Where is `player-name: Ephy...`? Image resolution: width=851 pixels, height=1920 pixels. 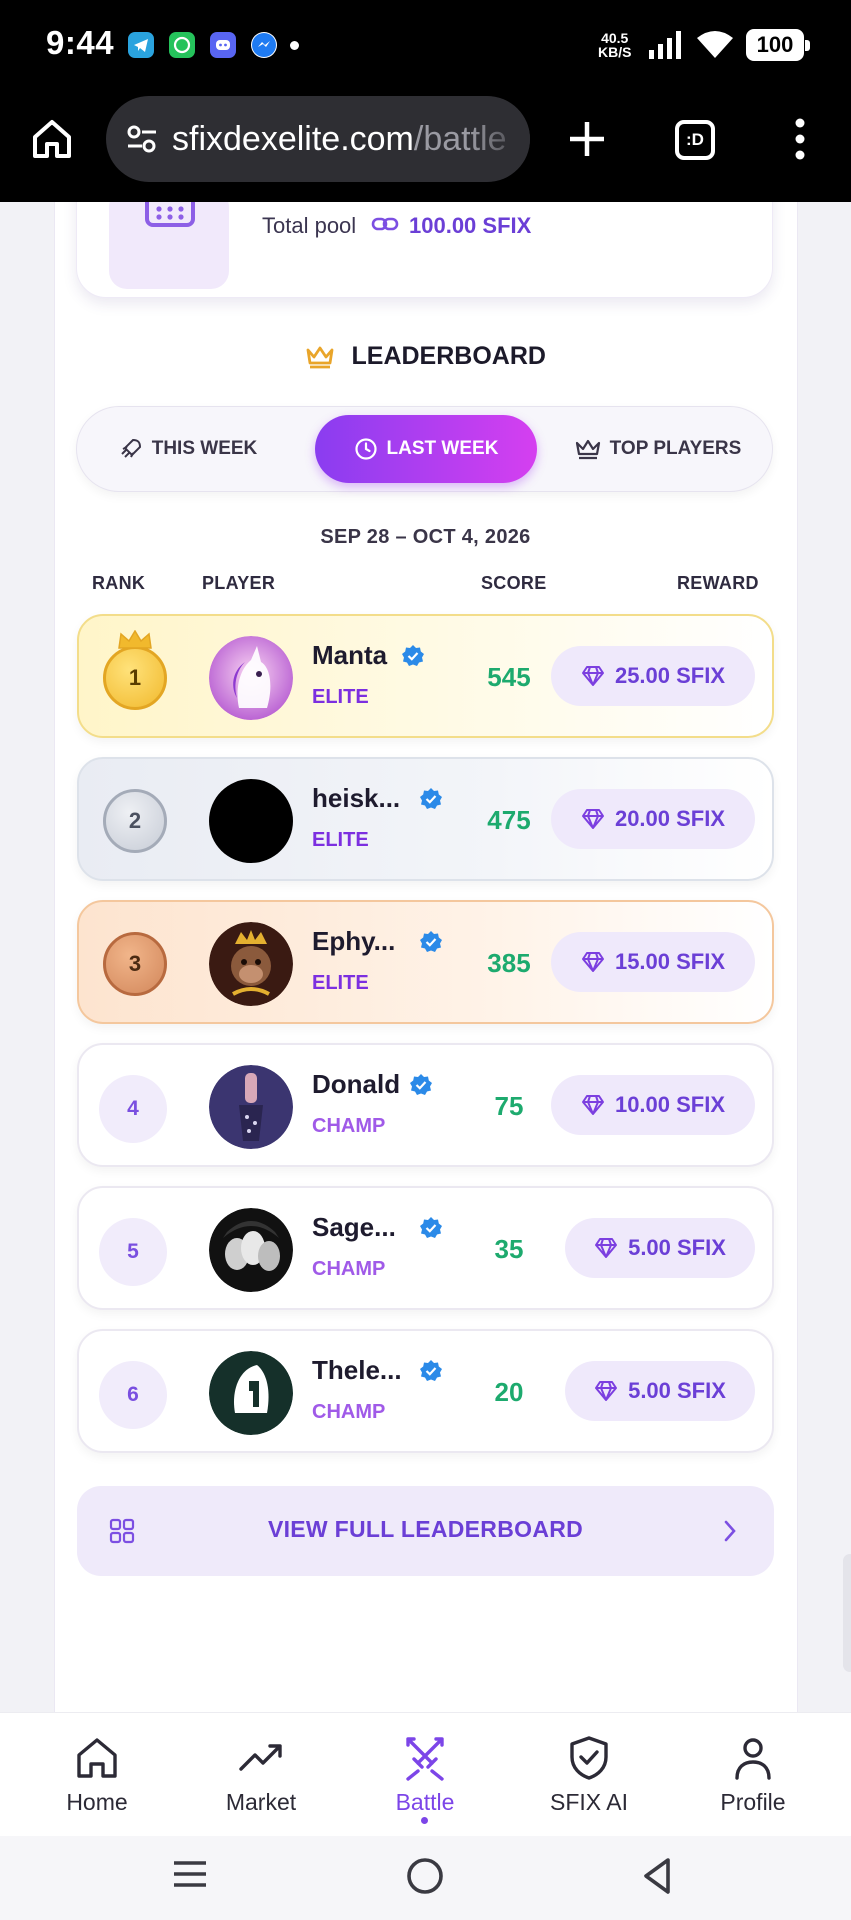
player-name: Ephy... is located at coordinates (354, 941).